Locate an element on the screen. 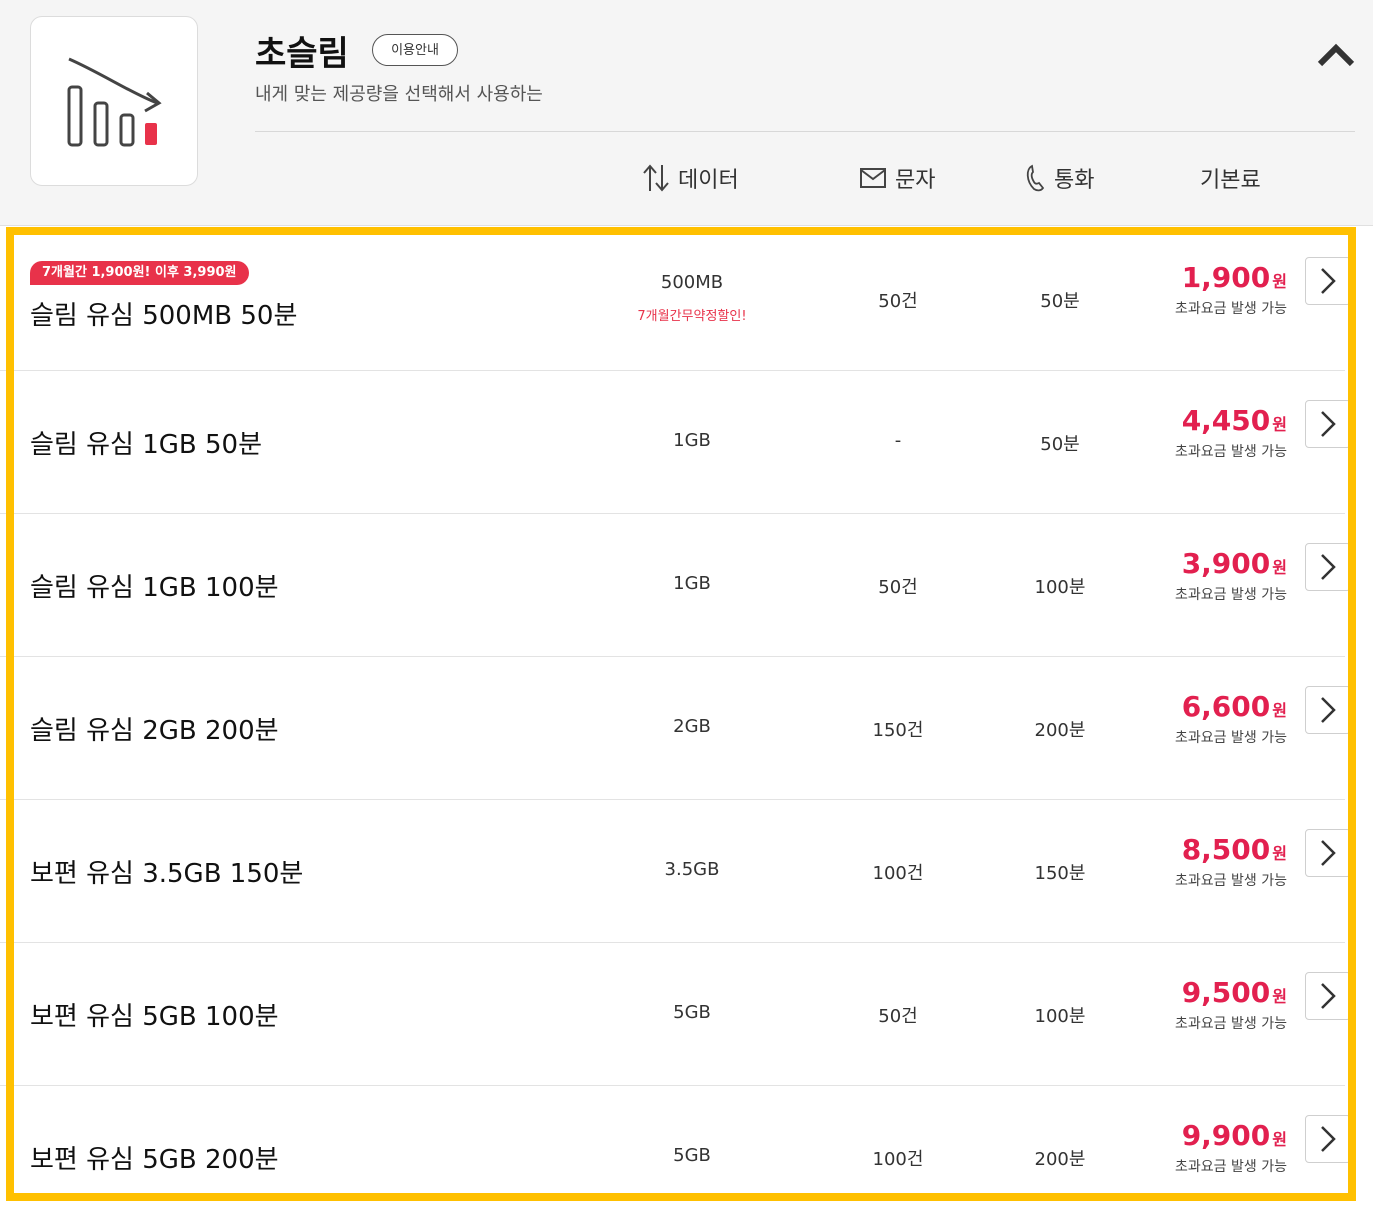 Image resolution: width=1373 pixels, height=1228 pixels. column-header-sms: 문자 is located at coordinates (897, 178).